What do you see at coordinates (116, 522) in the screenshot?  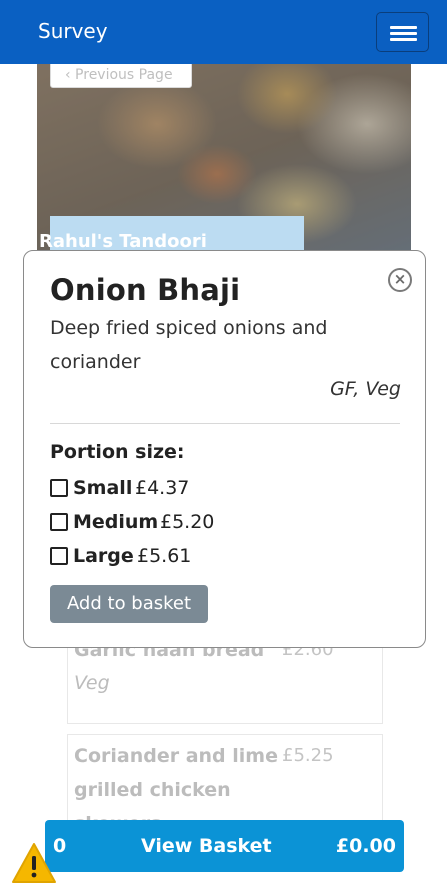 I see `portion-name: Medium` at bounding box center [116, 522].